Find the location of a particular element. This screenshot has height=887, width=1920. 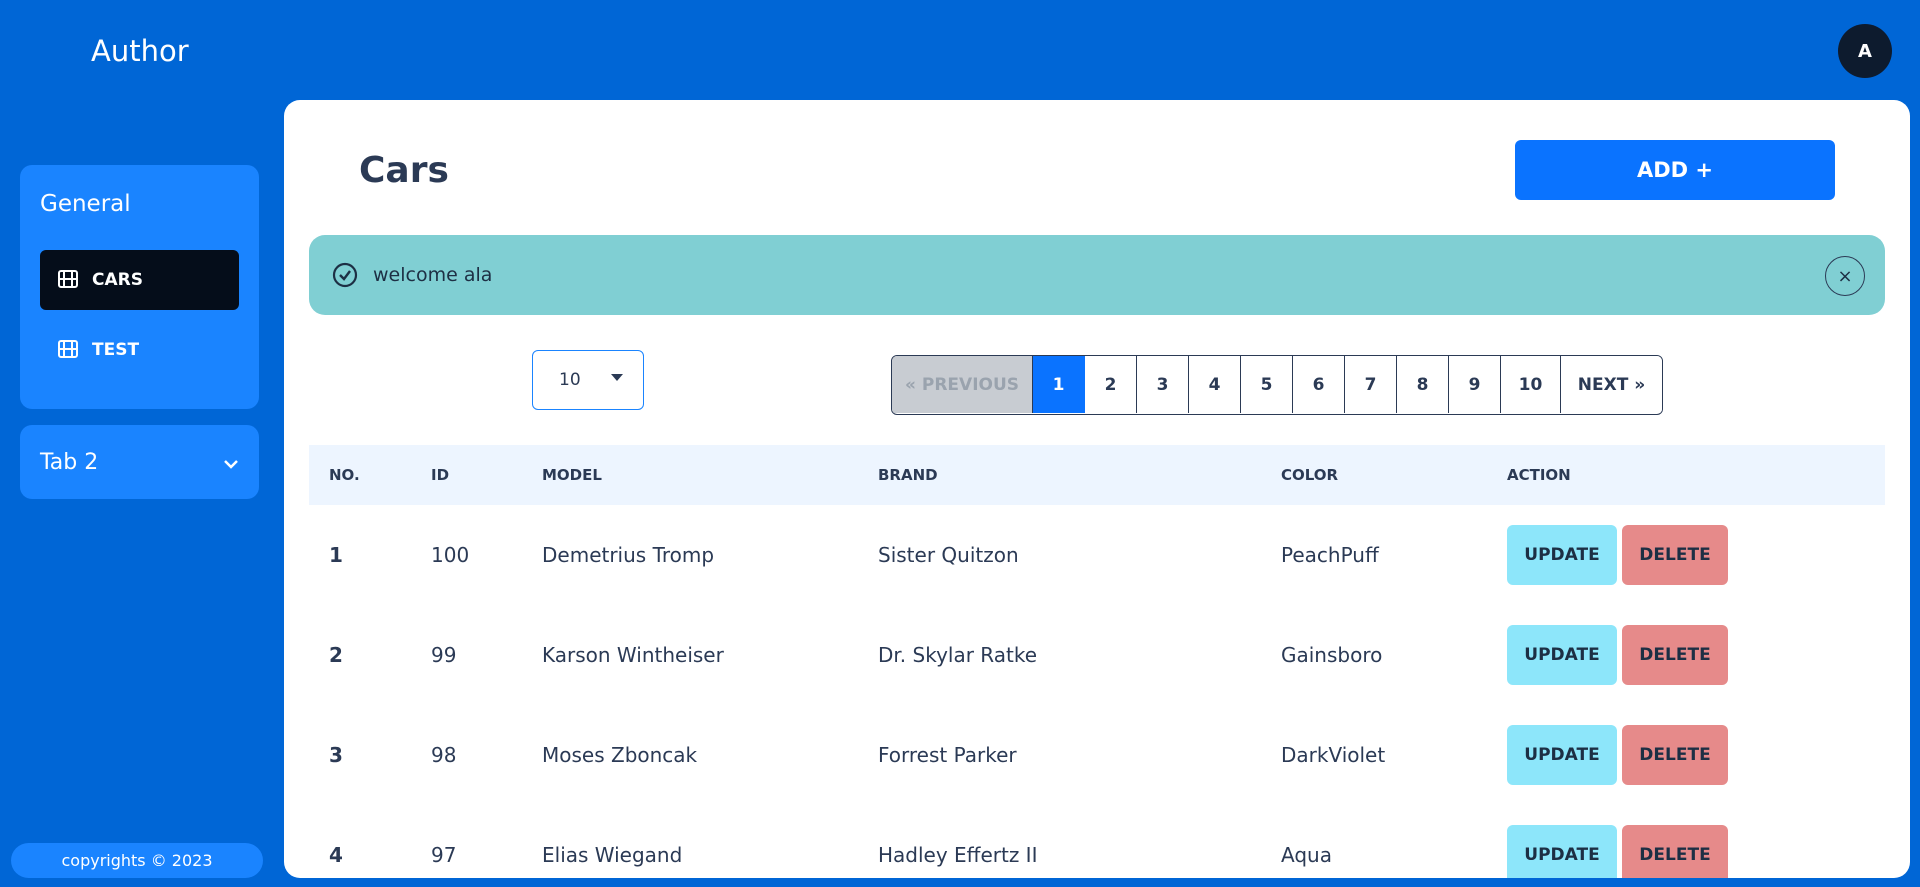

cell-brand: Dr. Skylar Ratke is located at coordinates (958, 655).